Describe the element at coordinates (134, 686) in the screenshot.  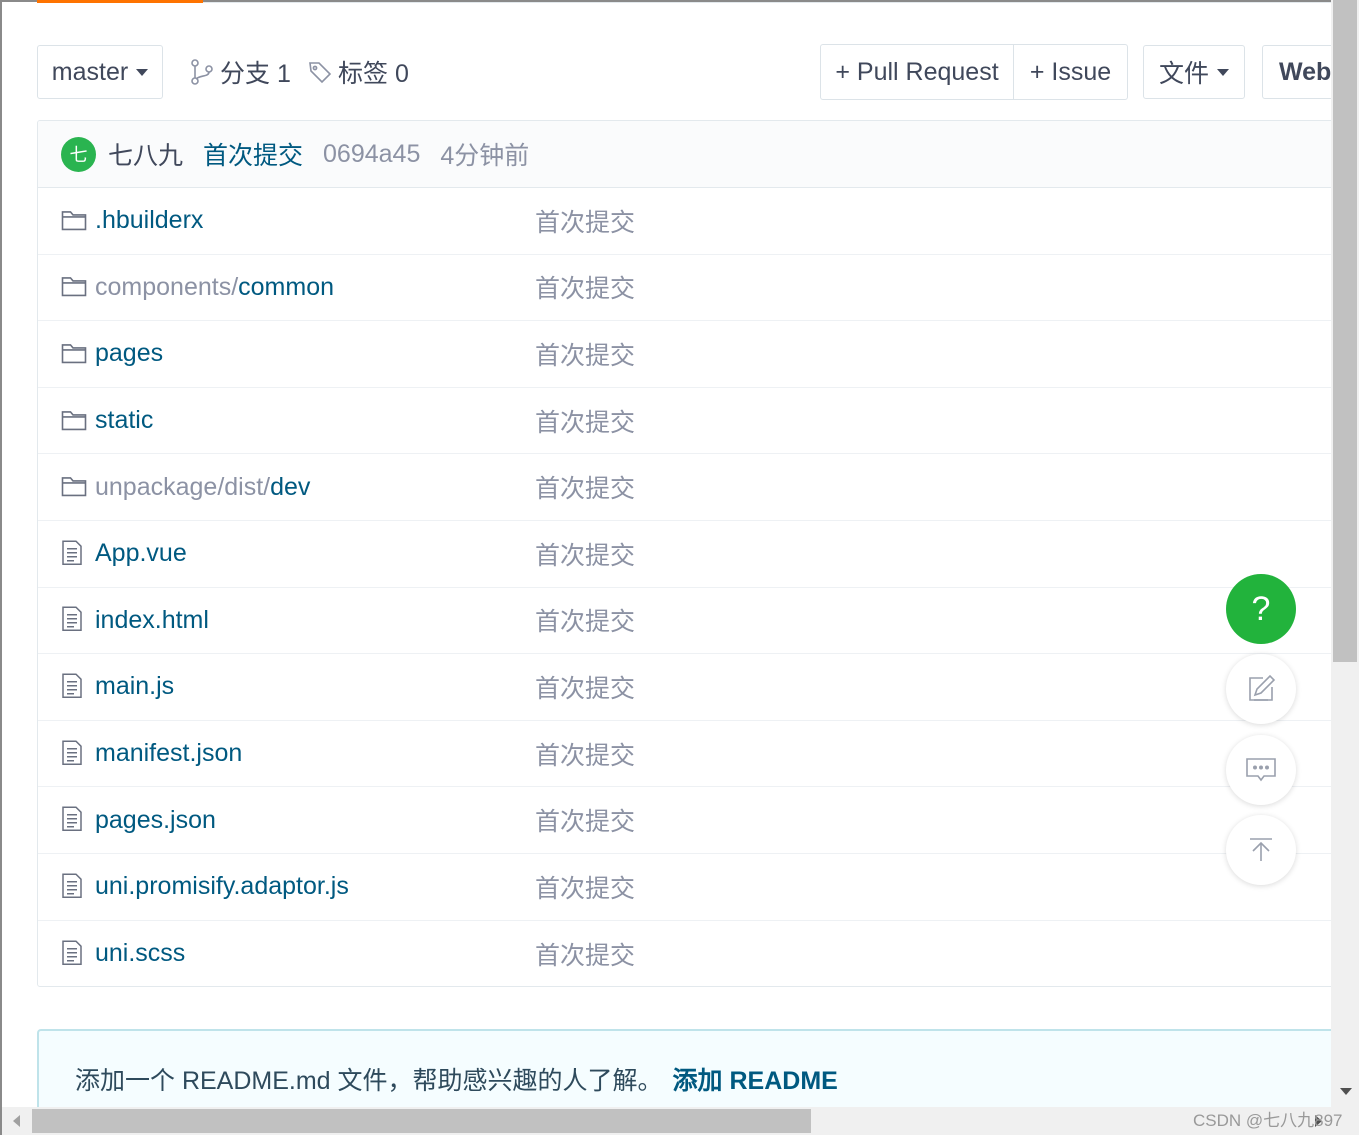
I see `file-name-link: main.js` at that location.